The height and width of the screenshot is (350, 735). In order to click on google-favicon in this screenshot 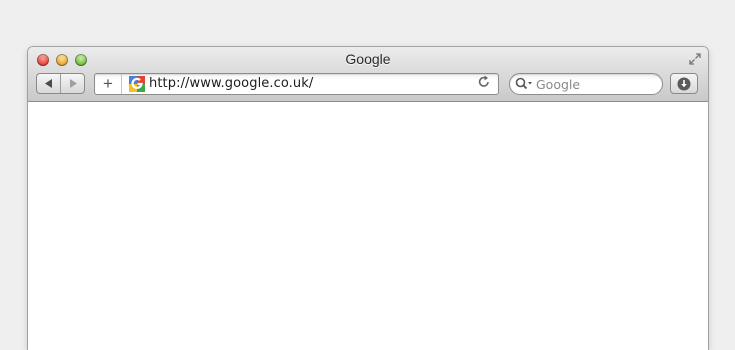, I will do `click(137, 84)`.